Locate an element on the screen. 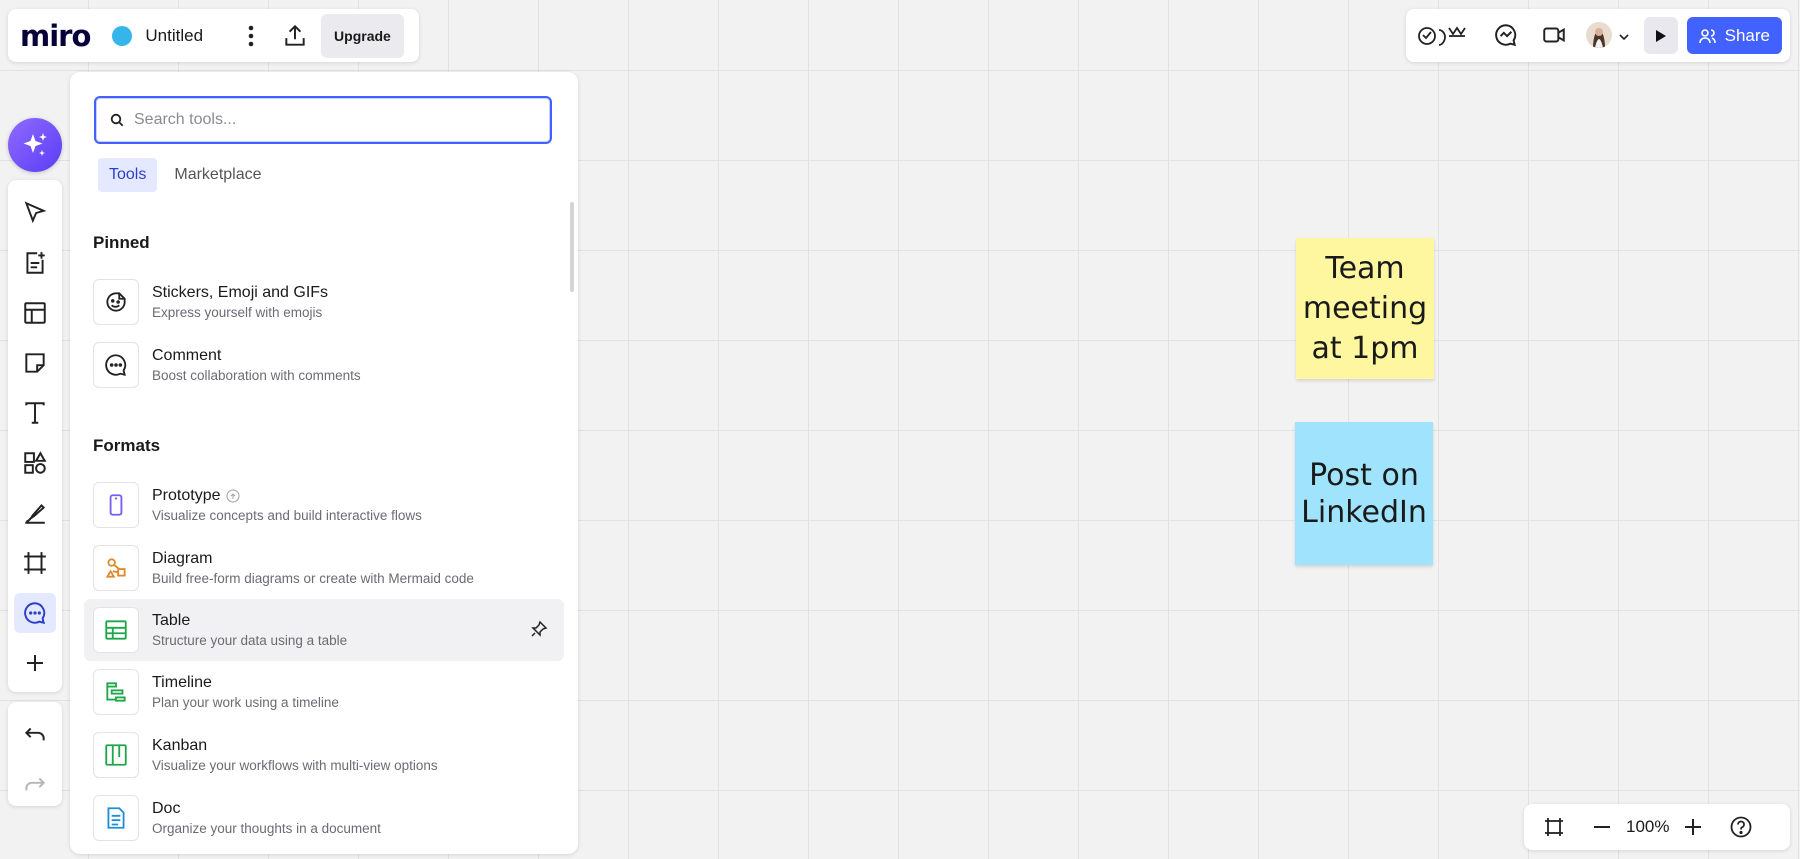 The height and width of the screenshot is (859, 1800). item-description: Structure your data using a table is located at coordinates (250, 640).